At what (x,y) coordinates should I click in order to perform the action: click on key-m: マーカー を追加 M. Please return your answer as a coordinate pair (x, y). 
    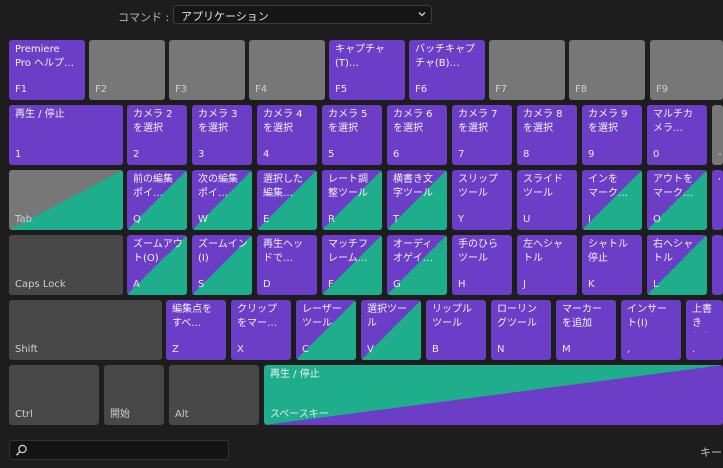
    Looking at the image, I should click on (586, 330).